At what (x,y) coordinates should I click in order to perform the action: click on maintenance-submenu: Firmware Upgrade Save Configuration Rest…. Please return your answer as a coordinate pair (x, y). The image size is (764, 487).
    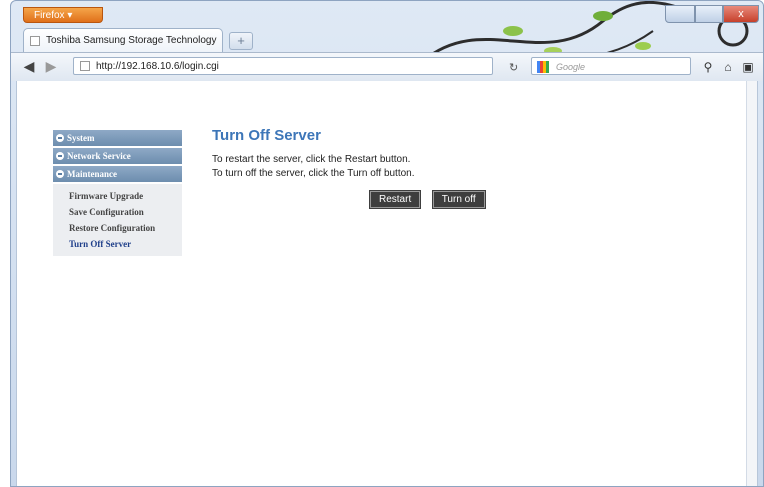
    Looking at the image, I should click on (117, 220).